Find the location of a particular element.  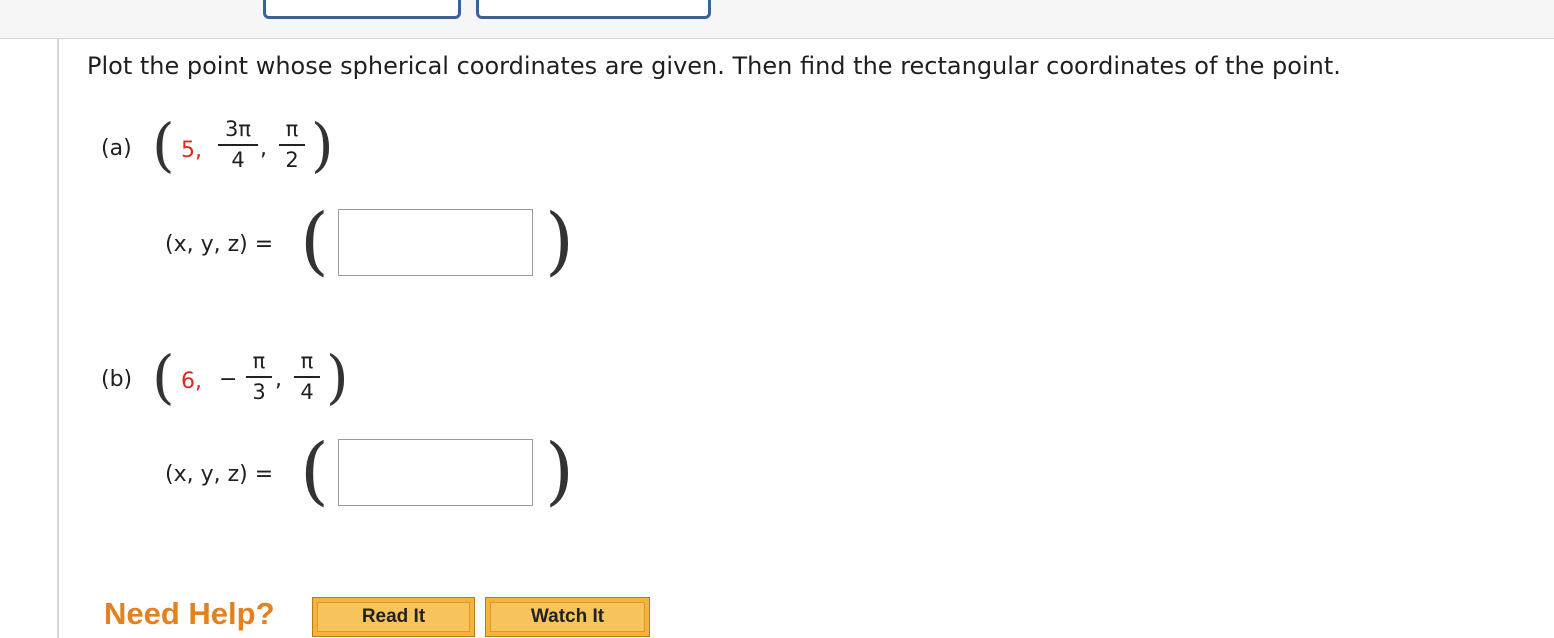

watch-it-label: Watch It is located at coordinates (567, 617).